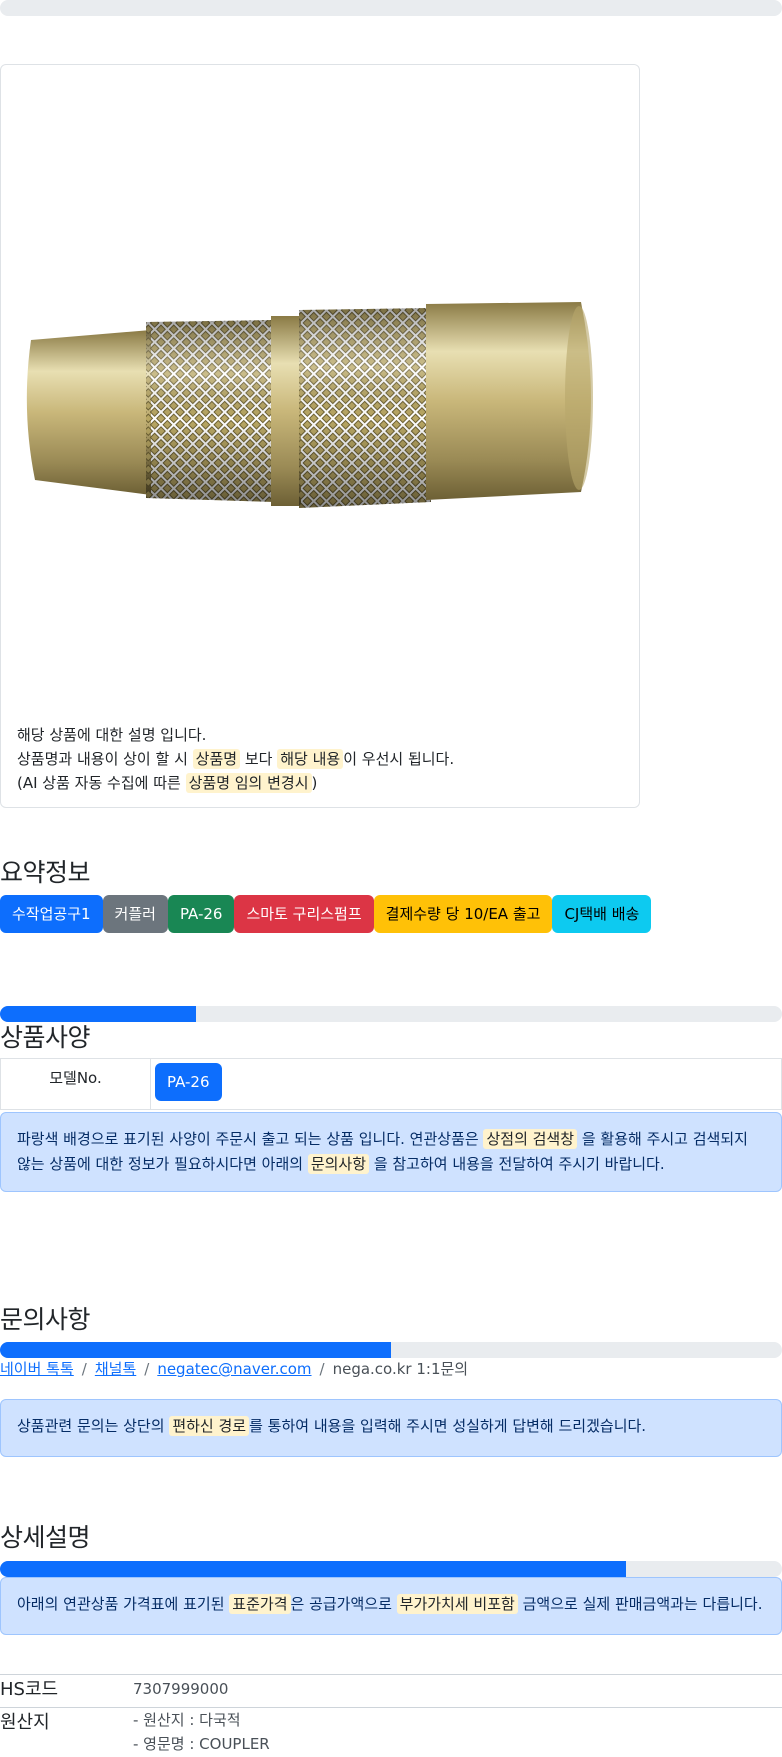 The width and height of the screenshot is (782, 1757). Describe the element at coordinates (248, 783) in the screenshot. I see `highlight-name-change: 상품명 임의 변경시` at that location.